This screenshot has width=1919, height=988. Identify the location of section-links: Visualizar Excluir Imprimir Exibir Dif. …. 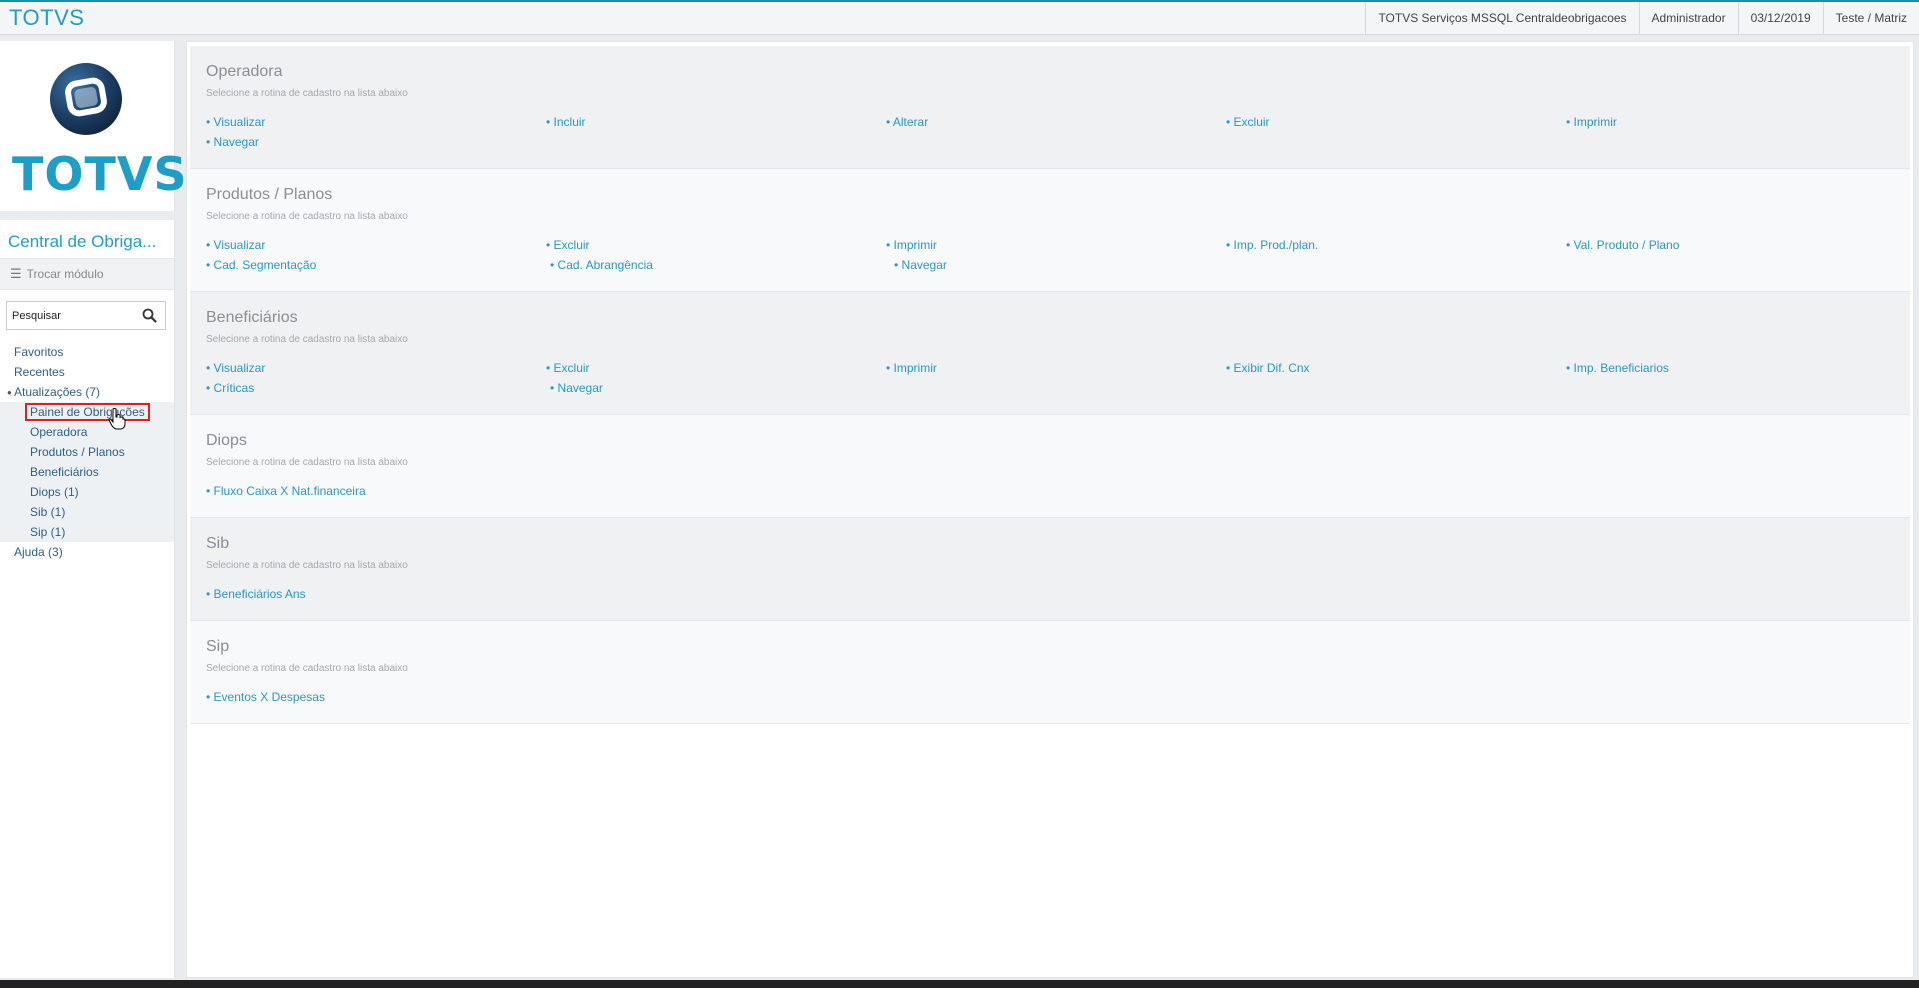
(1056, 378).